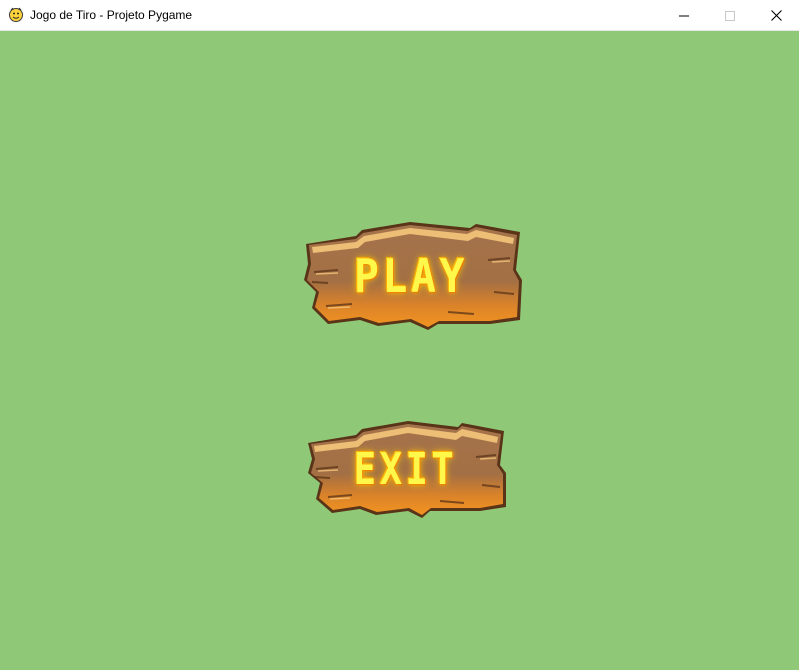  I want to click on minimize-button, so click(684, 15).